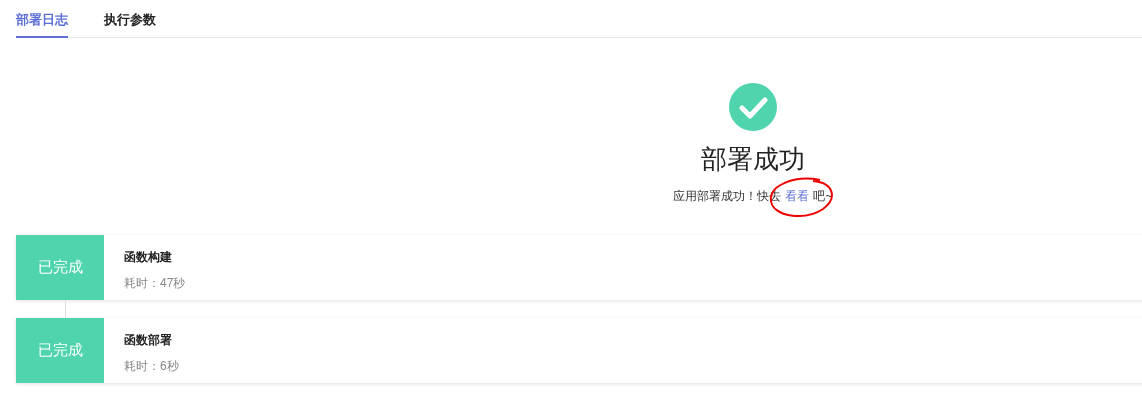 Image resolution: width=1142 pixels, height=410 pixels. What do you see at coordinates (42, 23) in the screenshot?
I see `tab: 部署日志` at bounding box center [42, 23].